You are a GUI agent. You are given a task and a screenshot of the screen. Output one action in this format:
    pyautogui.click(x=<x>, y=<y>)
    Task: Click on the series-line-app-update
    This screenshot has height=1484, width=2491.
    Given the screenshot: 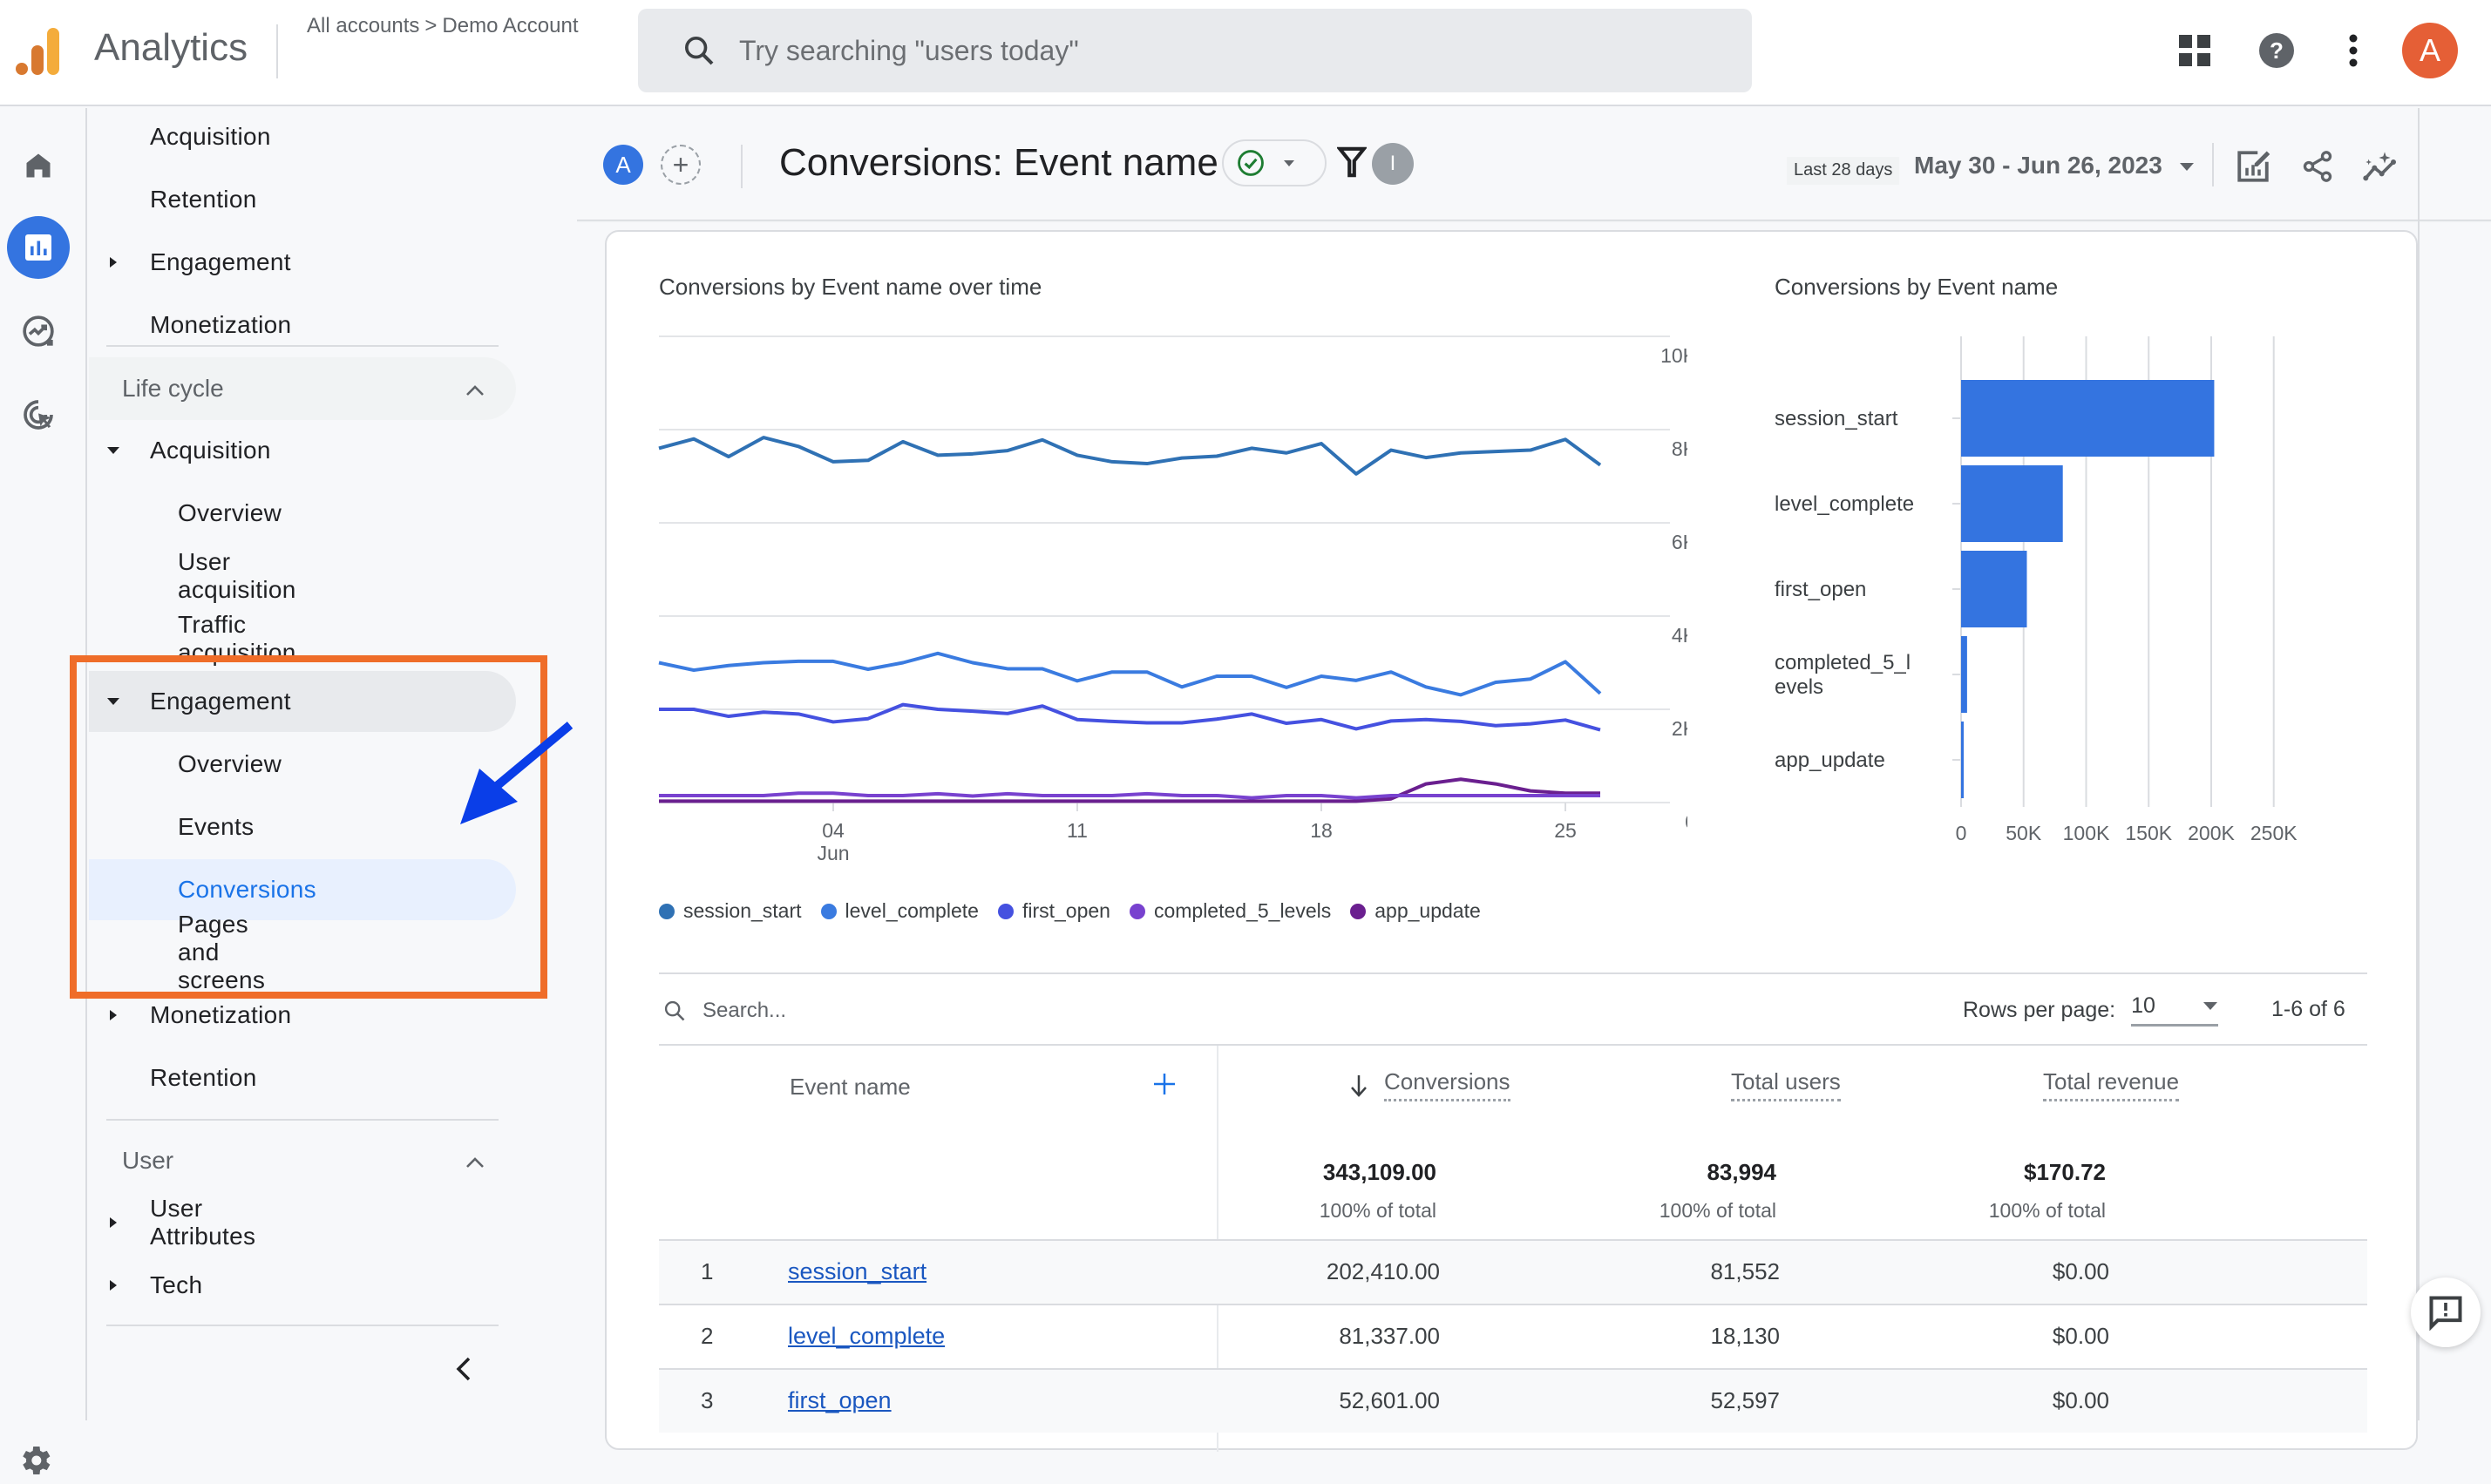 What is the action you would take?
    pyautogui.click(x=1130, y=790)
    